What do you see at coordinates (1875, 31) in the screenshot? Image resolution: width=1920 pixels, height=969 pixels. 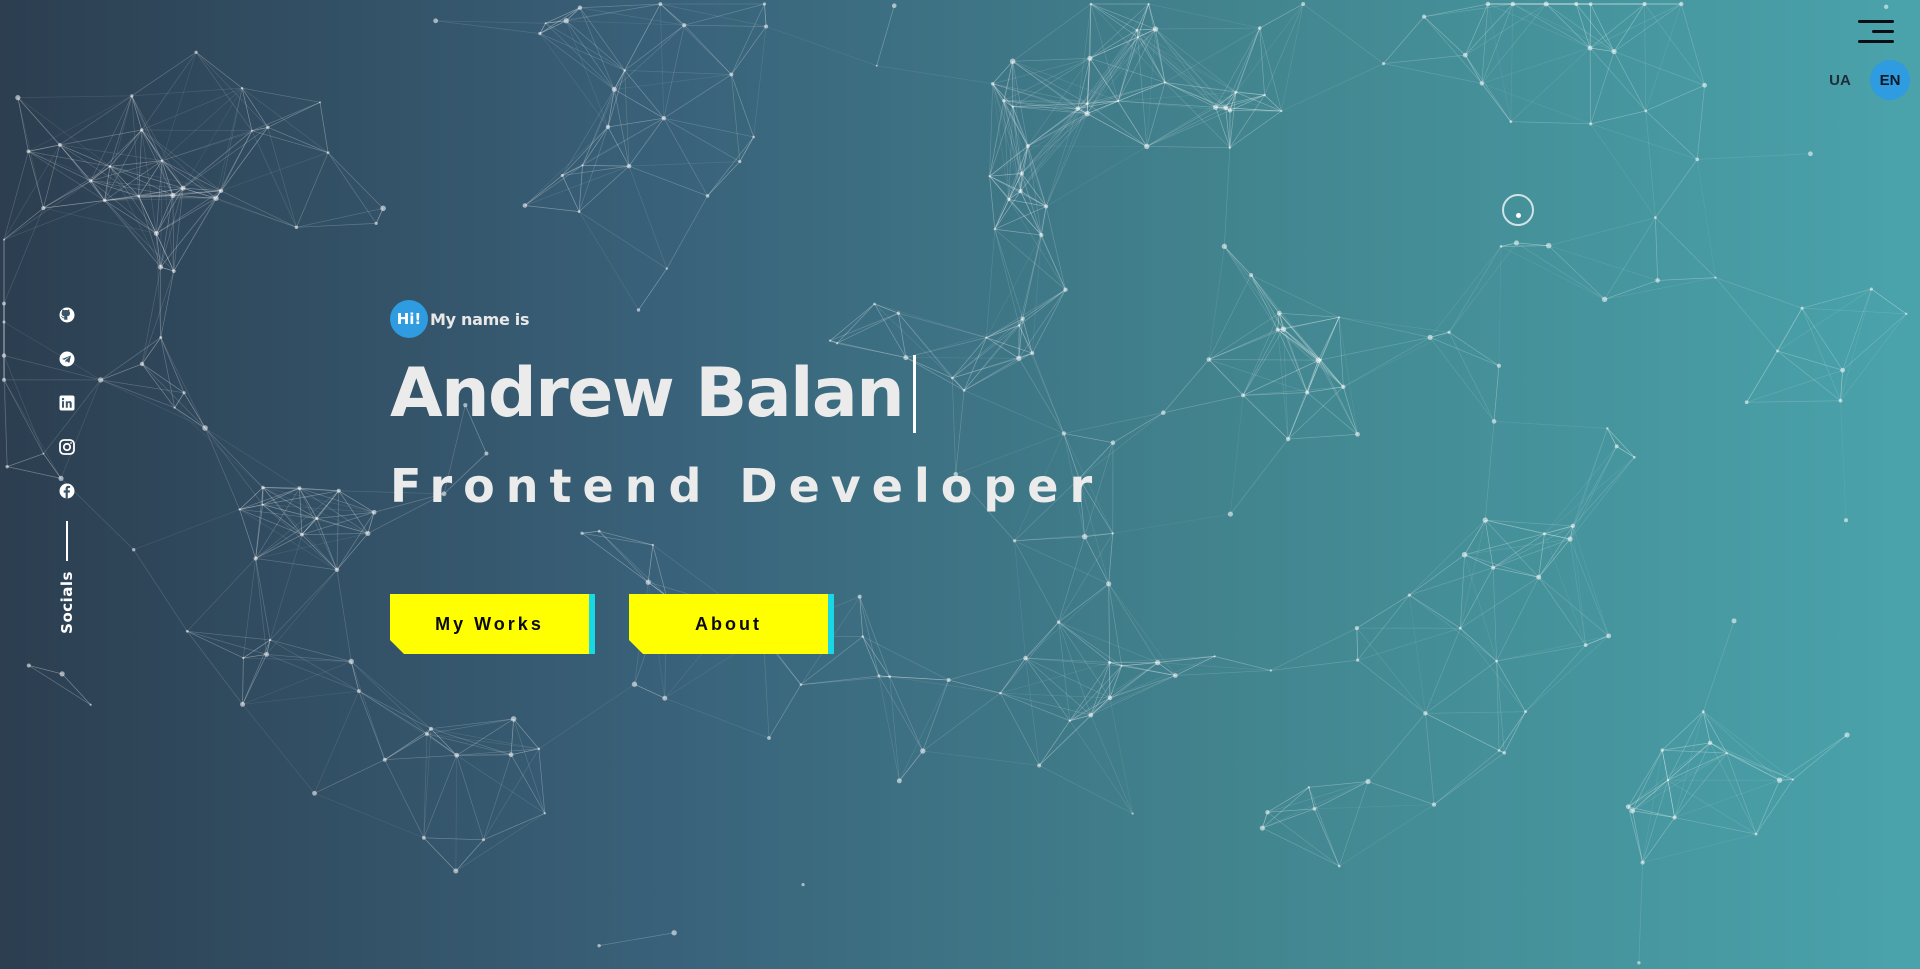 I see `hamburger-menu-button` at bounding box center [1875, 31].